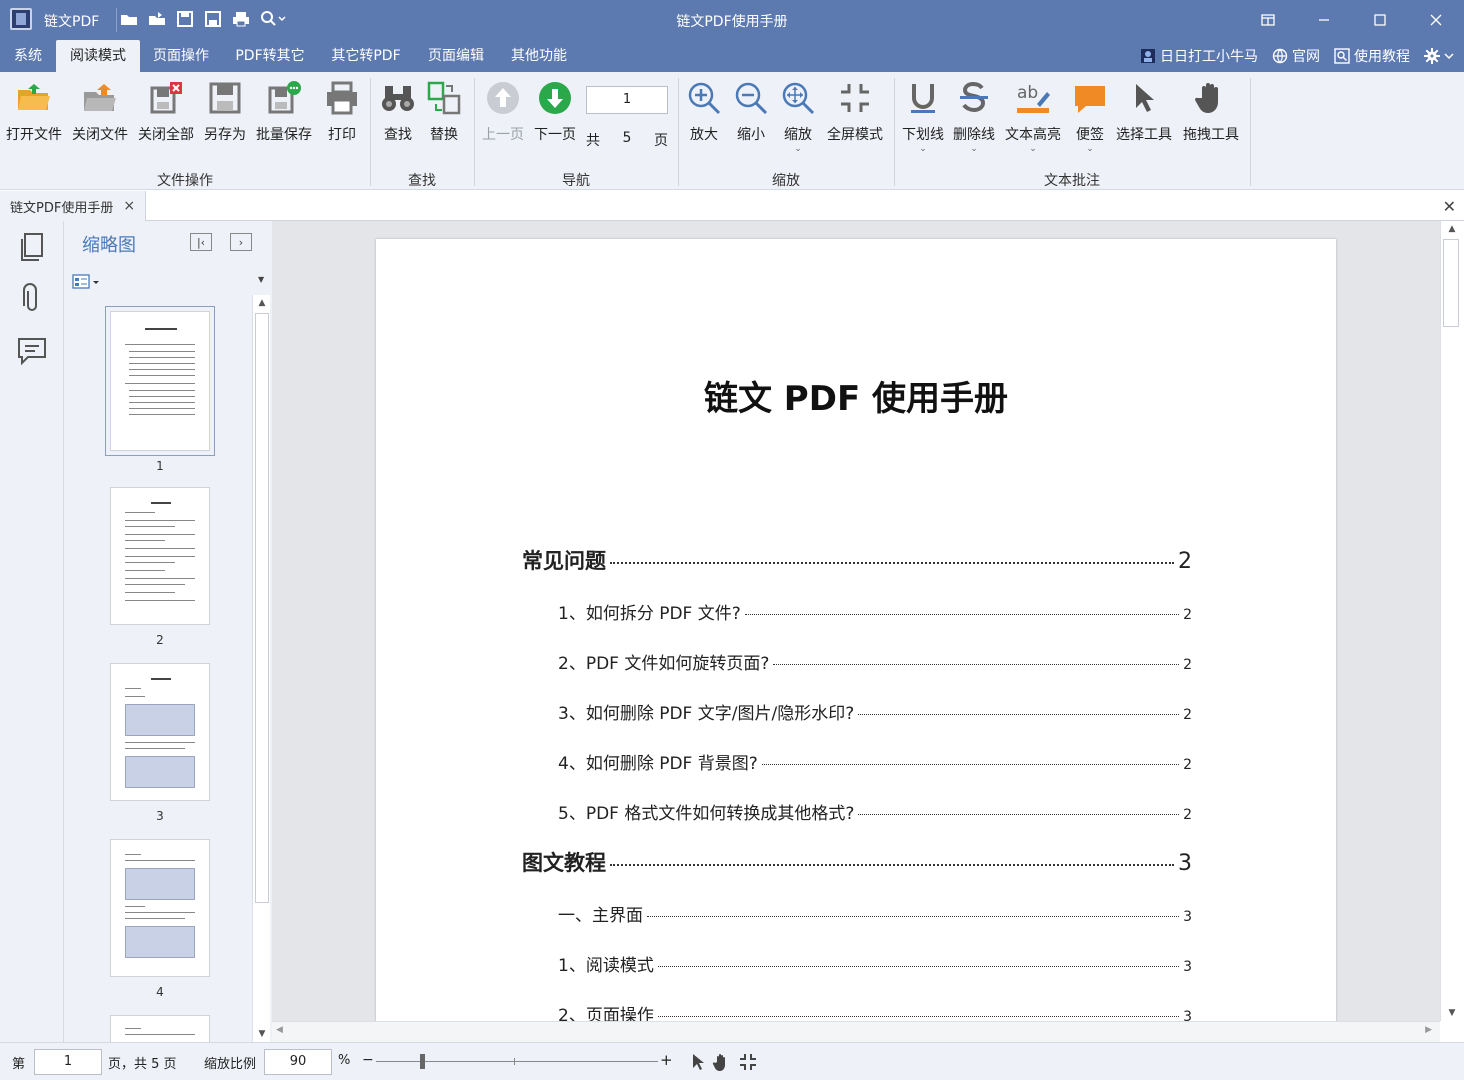 The image size is (1464, 1080). I want to click on toc-entry: 2、页面操作 3, so click(875, 1011).